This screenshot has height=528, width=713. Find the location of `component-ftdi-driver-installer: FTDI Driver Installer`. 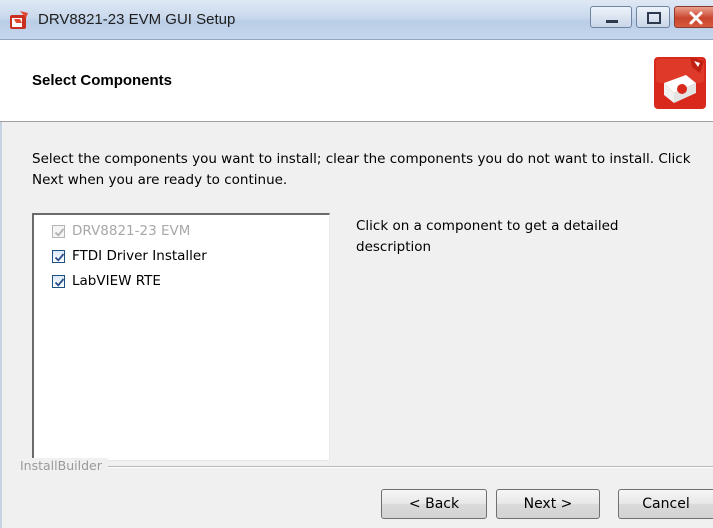

component-ftdi-driver-installer: FTDI Driver Installer is located at coordinates (129, 256).